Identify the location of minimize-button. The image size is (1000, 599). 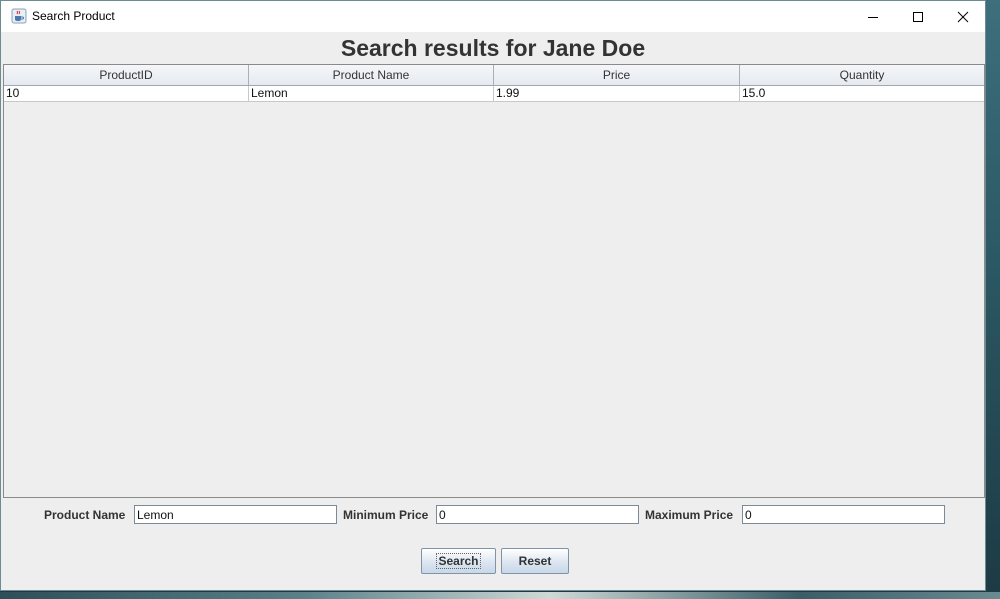
(873, 16).